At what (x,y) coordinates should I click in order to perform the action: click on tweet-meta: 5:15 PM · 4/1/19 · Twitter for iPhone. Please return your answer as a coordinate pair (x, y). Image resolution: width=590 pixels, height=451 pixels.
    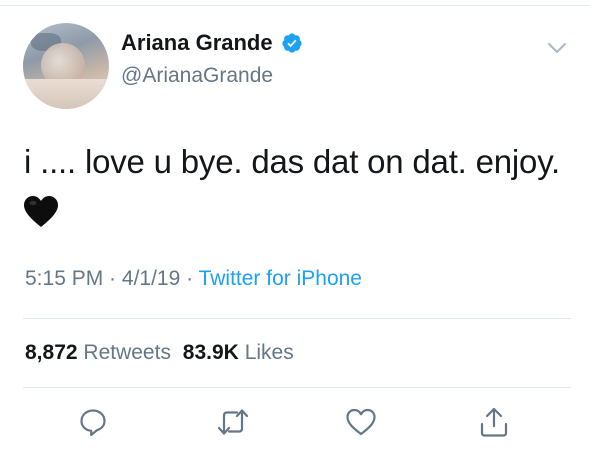
    Looking at the image, I should click on (193, 279).